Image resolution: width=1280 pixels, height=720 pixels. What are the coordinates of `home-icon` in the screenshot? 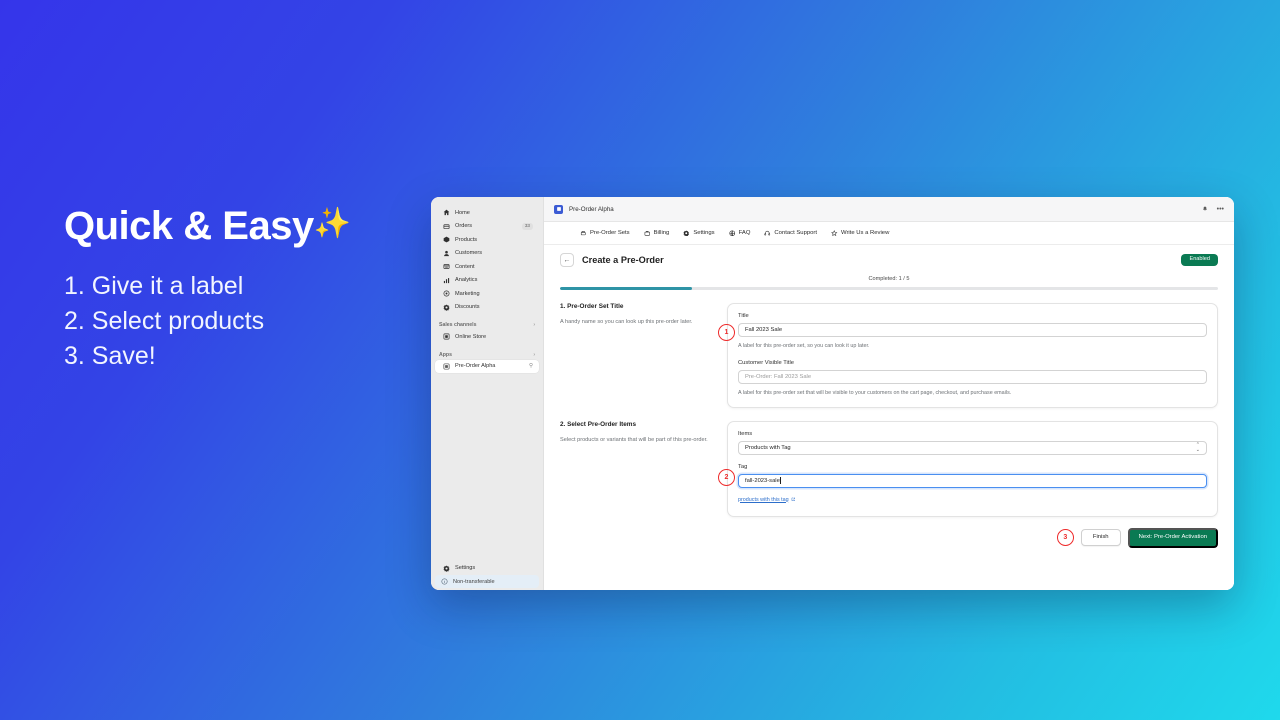 It's located at (446, 212).